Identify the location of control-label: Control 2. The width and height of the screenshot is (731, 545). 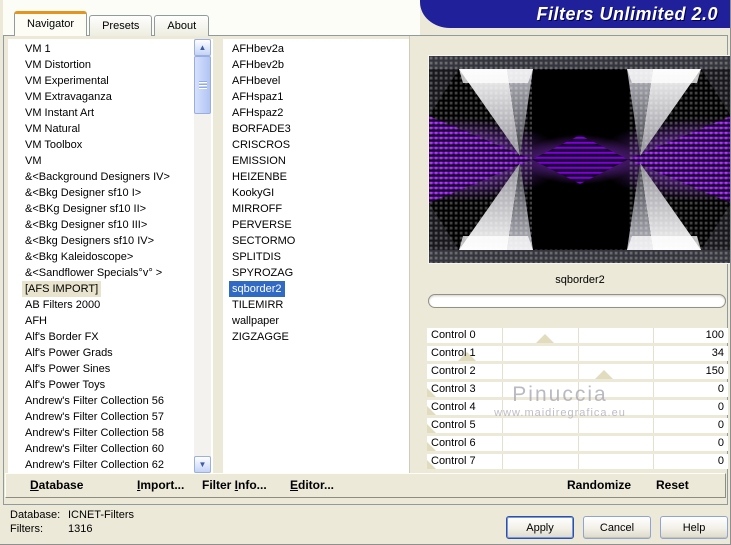
(453, 371).